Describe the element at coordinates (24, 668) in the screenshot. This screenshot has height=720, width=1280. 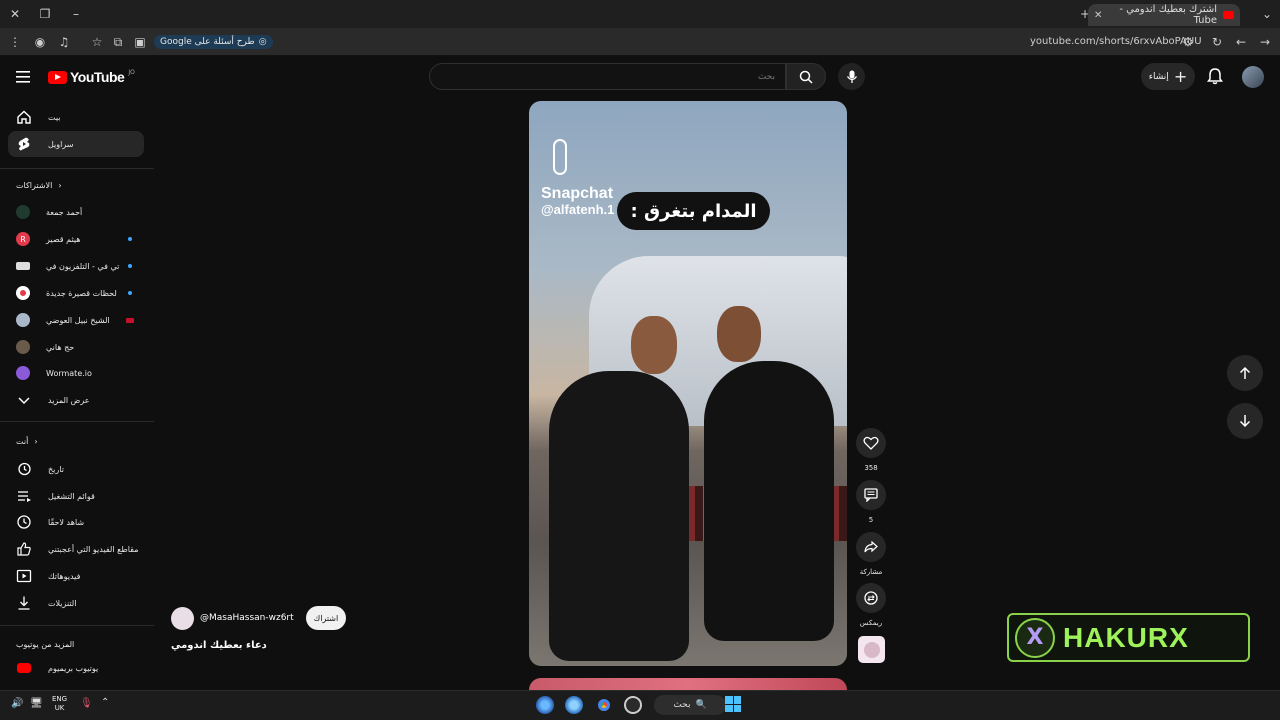
I see `youtube-premium-icon` at that location.